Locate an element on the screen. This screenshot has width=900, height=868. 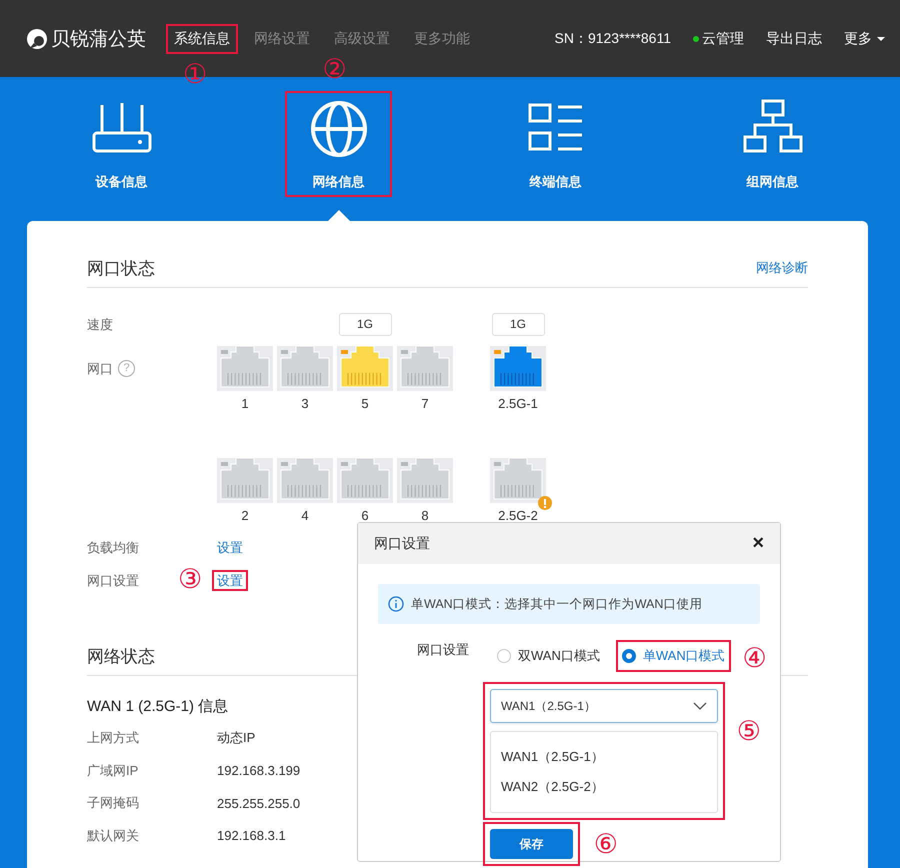
dropdown-option: WAN1（2.5G-1） is located at coordinates (604, 757).